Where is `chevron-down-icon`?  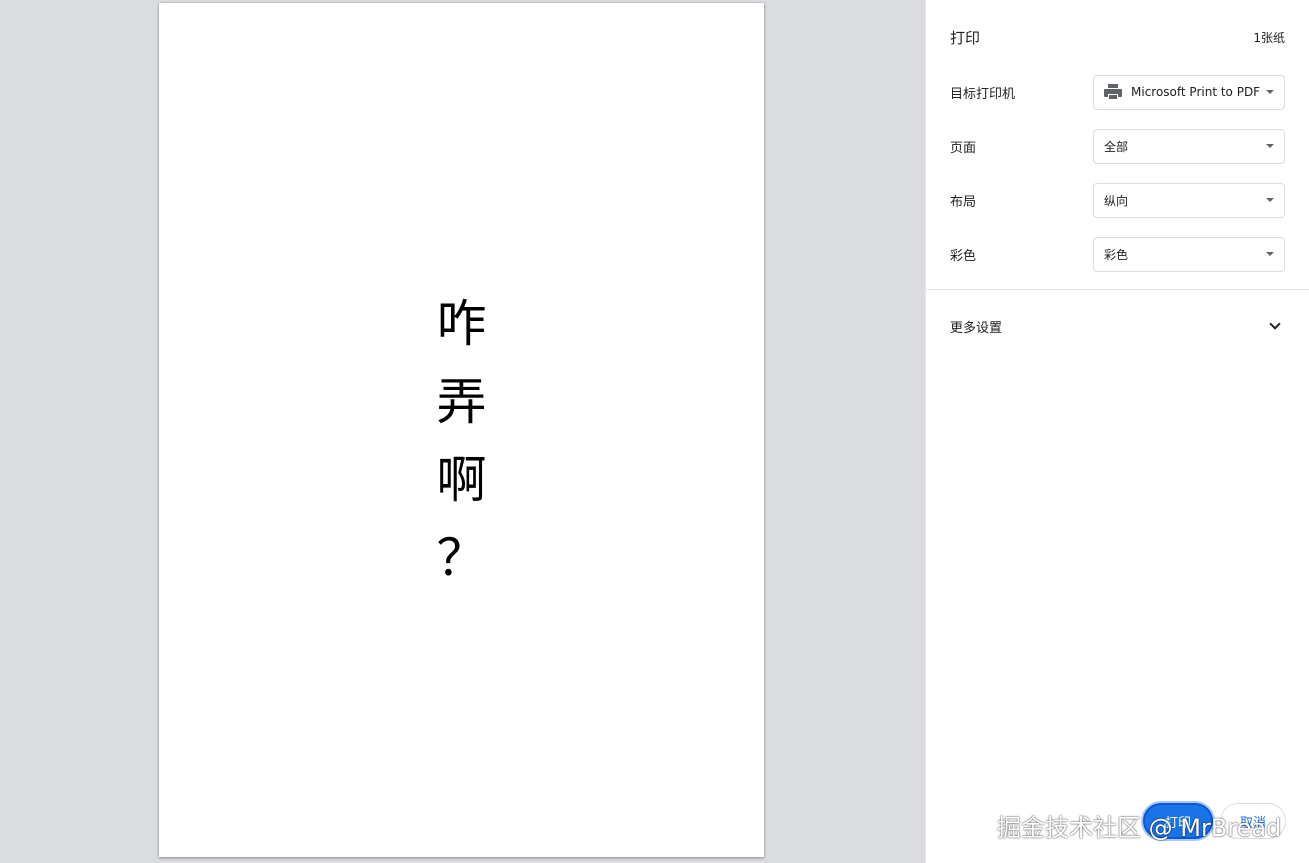
chevron-down-icon is located at coordinates (1275, 324).